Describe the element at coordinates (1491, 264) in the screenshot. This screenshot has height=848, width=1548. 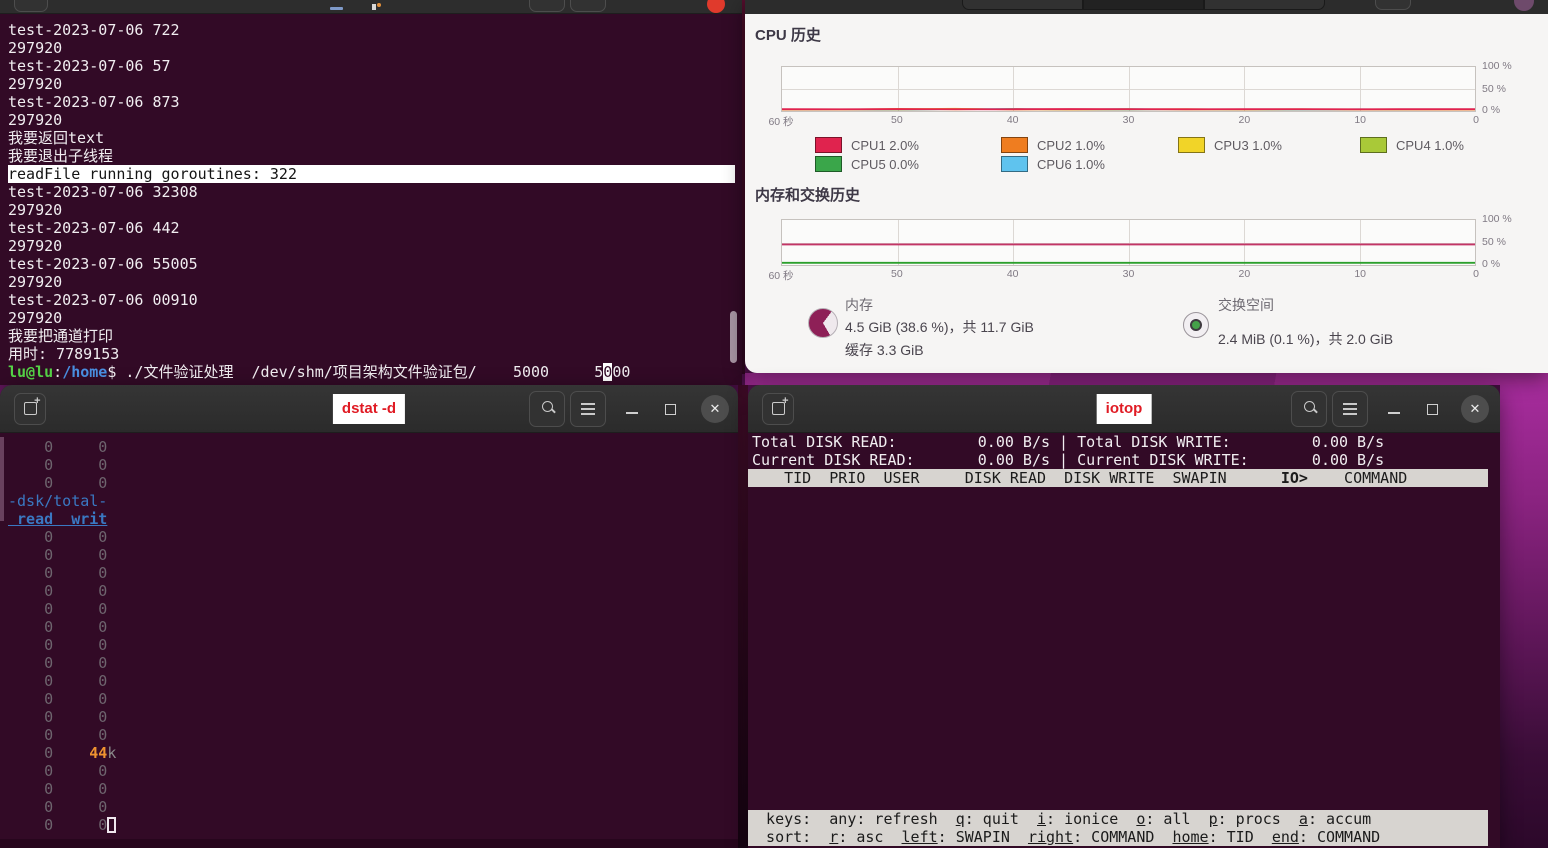
I see `memory-y-tick: 0 %` at that location.